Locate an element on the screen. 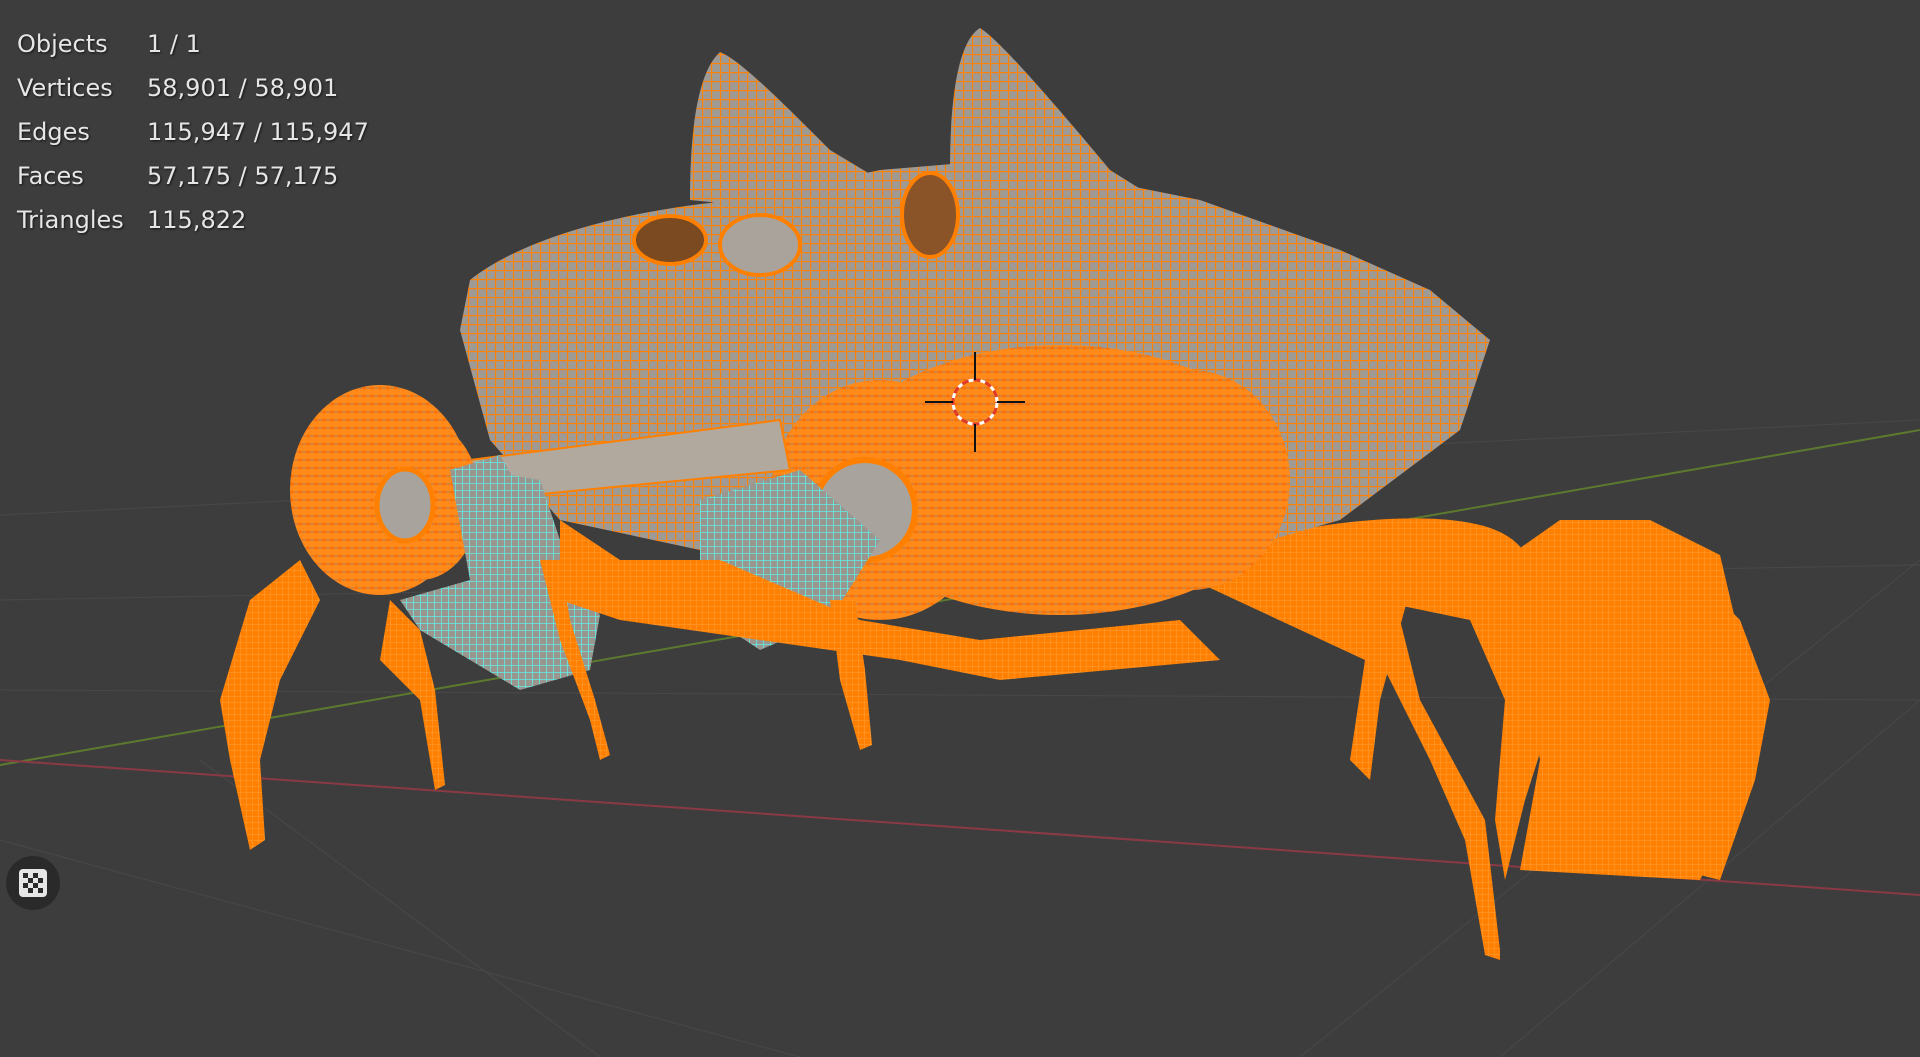 The image size is (1920, 1057). stat-row-triangles: Triangles 115,822 is located at coordinates (193, 220).